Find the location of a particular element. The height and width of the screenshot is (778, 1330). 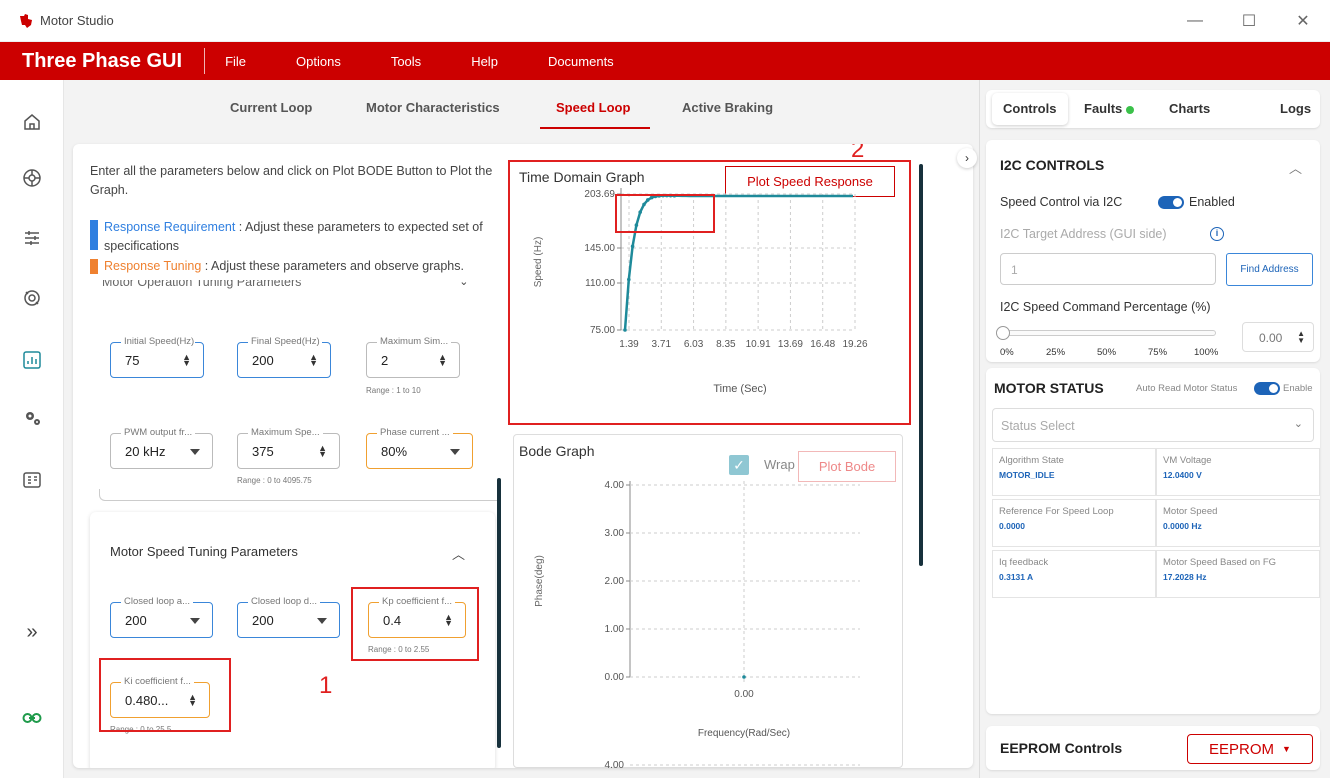

status-label: Iq feedback is located at coordinates (1024, 562).